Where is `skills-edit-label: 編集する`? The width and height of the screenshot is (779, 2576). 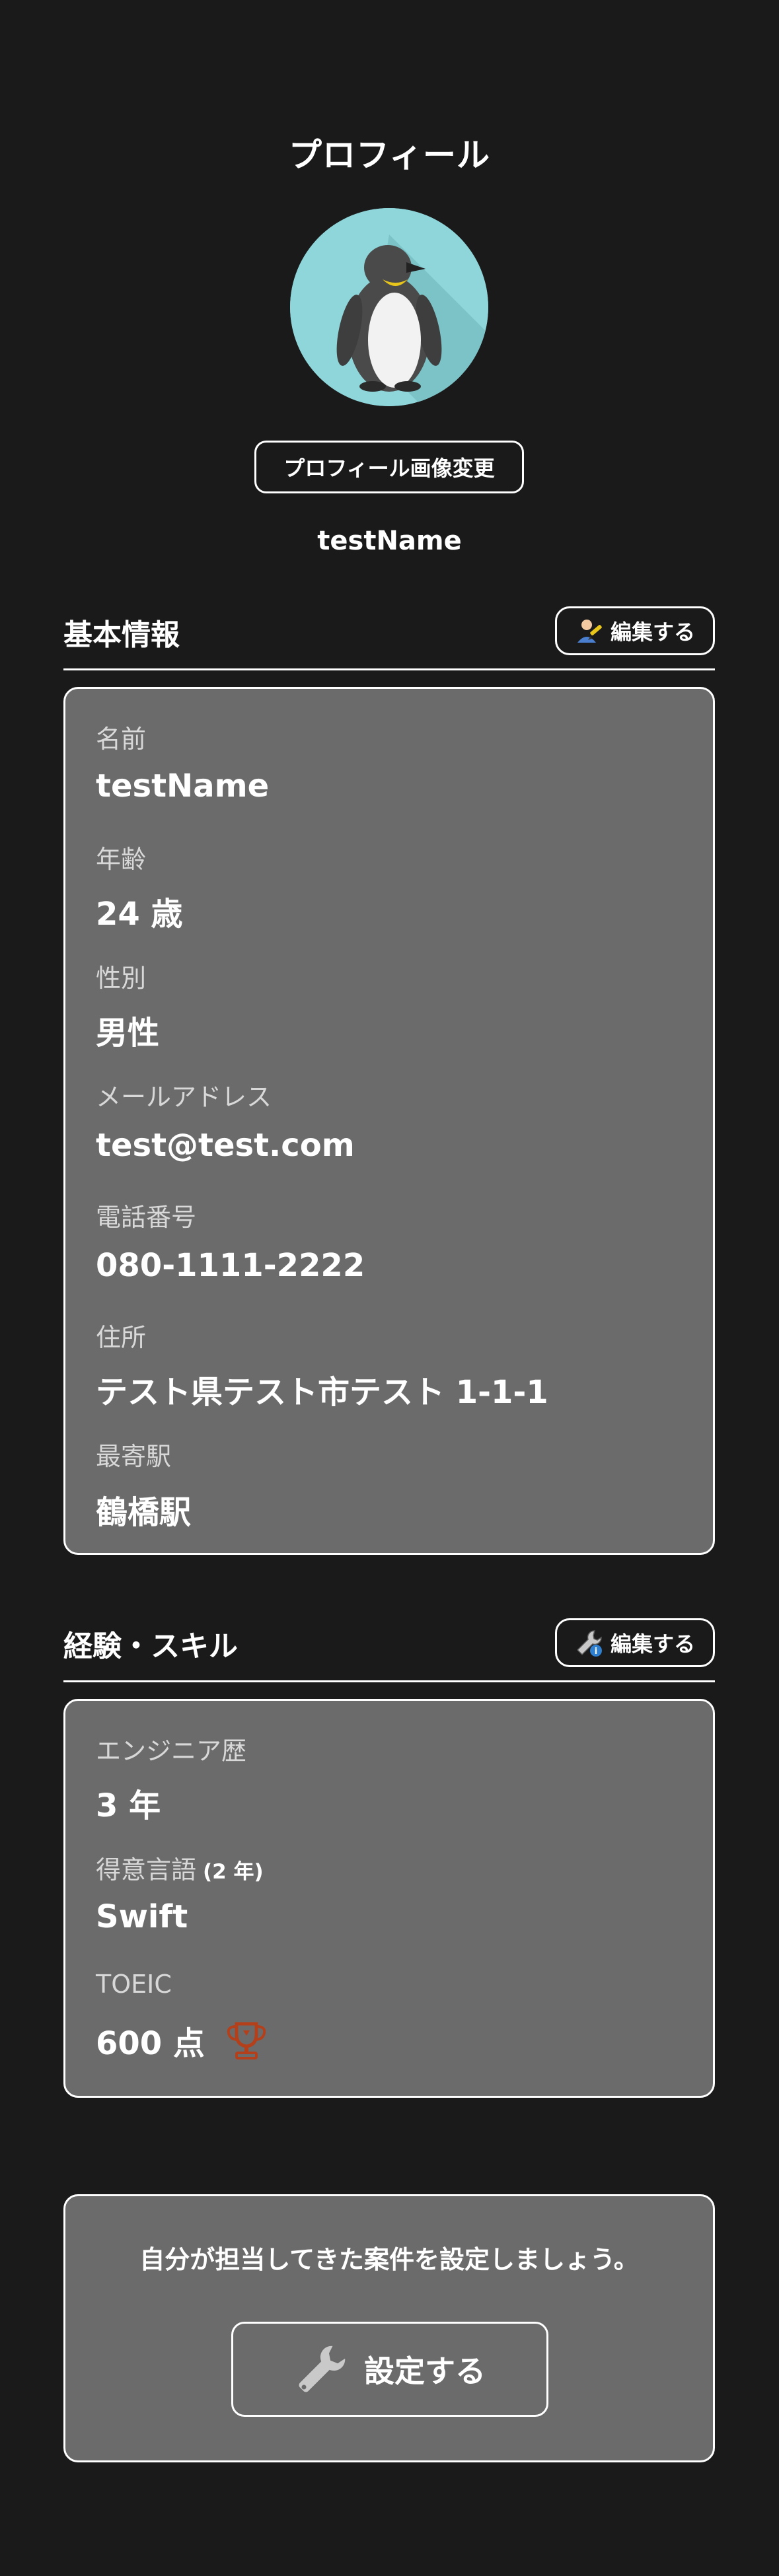 skills-edit-label: 編集する is located at coordinates (652, 1644).